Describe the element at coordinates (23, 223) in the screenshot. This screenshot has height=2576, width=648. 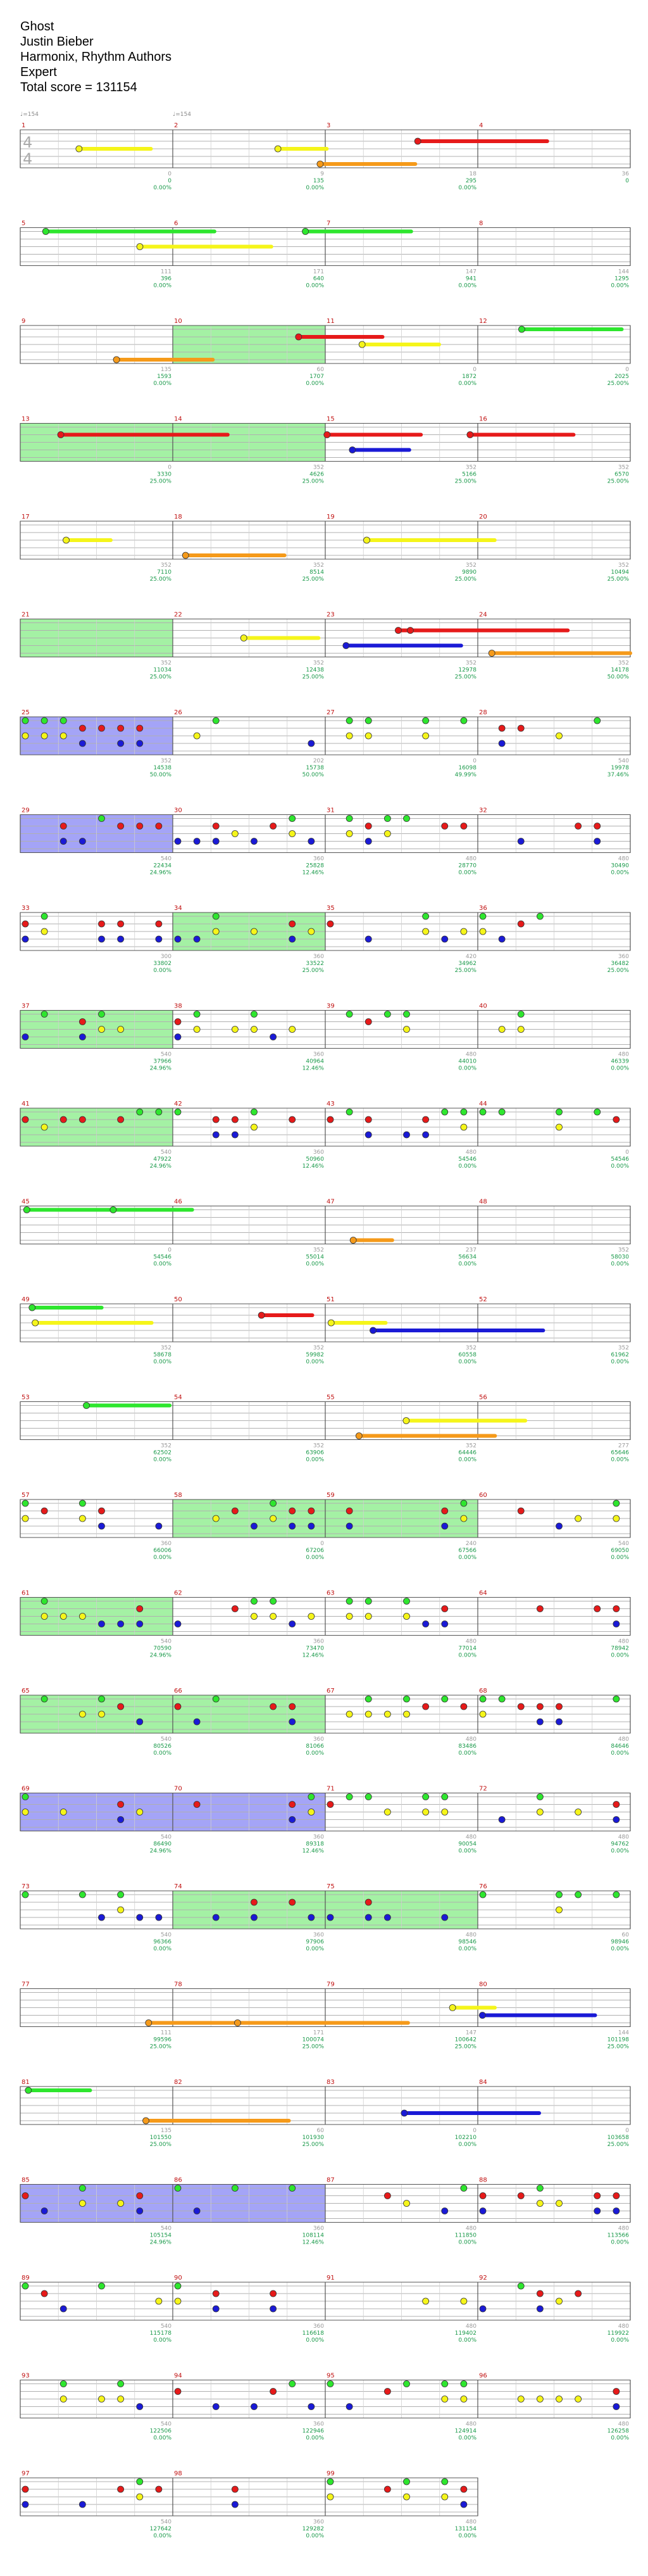
I see `measure-number: 5` at that location.